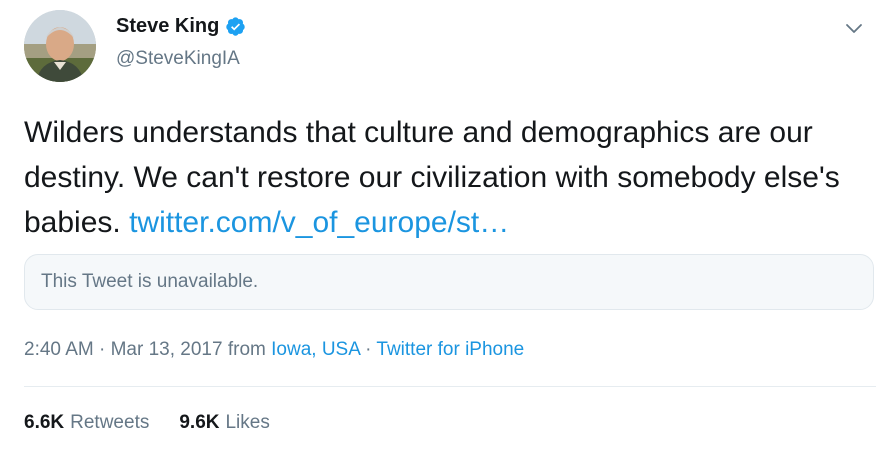 Image resolution: width=884 pixels, height=460 pixels. What do you see at coordinates (449, 282) in the screenshot?
I see `quoted-tweet-card: This Tweet is unavailable.` at bounding box center [449, 282].